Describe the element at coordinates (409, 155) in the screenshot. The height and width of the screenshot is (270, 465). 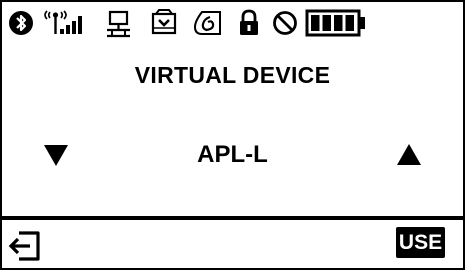
I see `arrow-up-icon` at that location.